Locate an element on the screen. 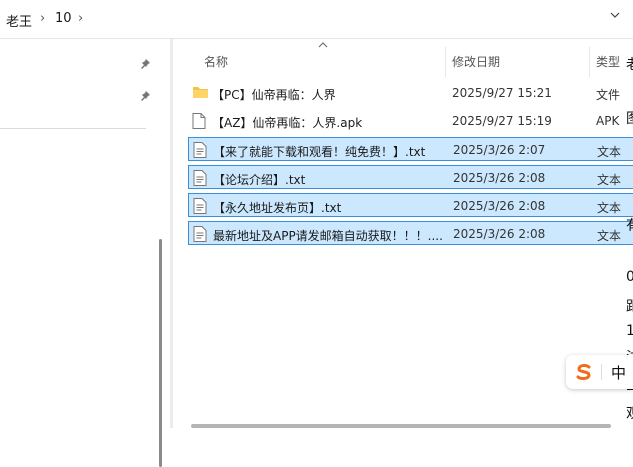  file-row: 【AZ】仙帝再临：人界.apk 2025/9/27 15:19 APK is located at coordinates (410, 121).